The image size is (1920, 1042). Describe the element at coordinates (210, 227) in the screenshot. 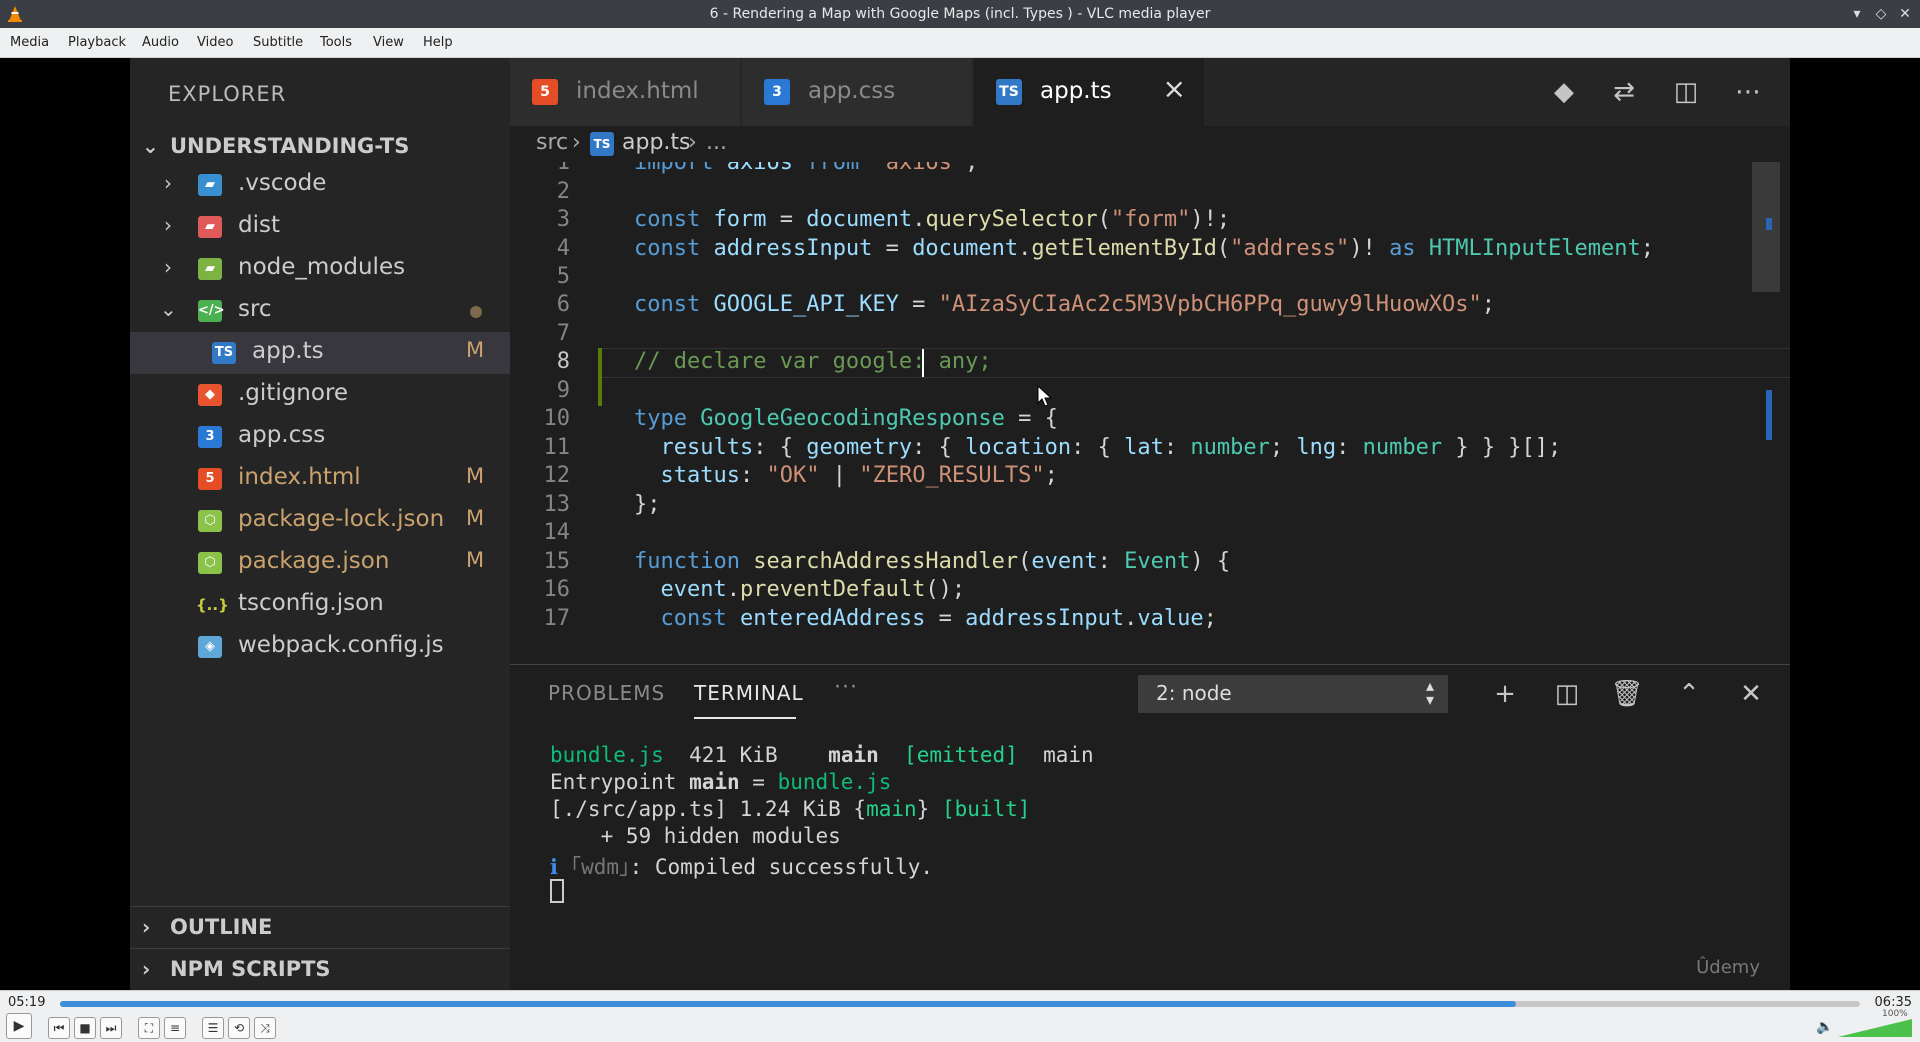

I see `folder-dist-icon: ▰` at that location.